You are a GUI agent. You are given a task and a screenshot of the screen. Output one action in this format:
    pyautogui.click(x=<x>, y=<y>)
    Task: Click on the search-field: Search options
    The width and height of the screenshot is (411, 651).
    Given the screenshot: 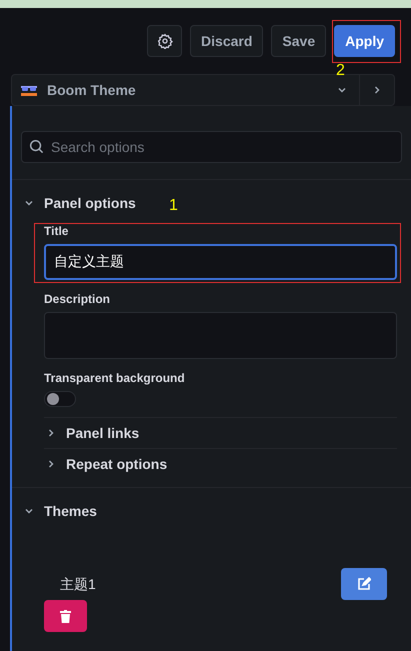 What is the action you would take?
    pyautogui.click(x=211, y=147)
    